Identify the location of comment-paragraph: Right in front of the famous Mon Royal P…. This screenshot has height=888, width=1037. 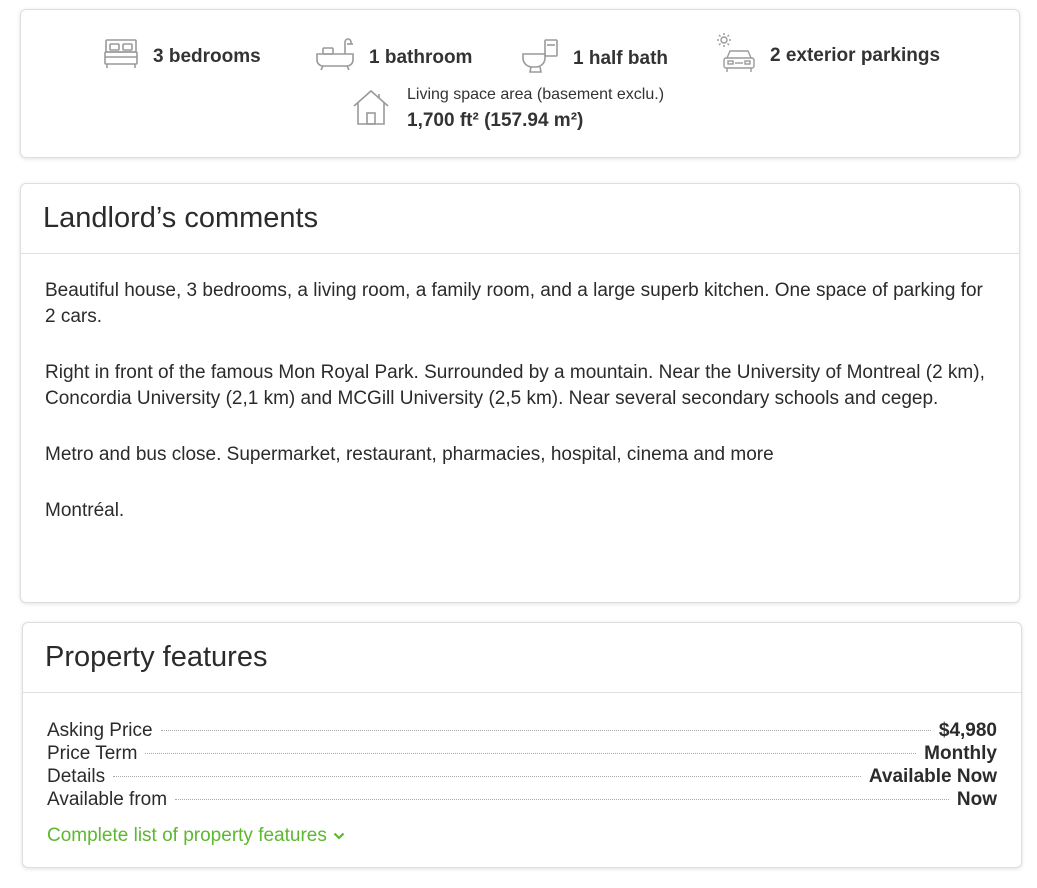
(515, 385).